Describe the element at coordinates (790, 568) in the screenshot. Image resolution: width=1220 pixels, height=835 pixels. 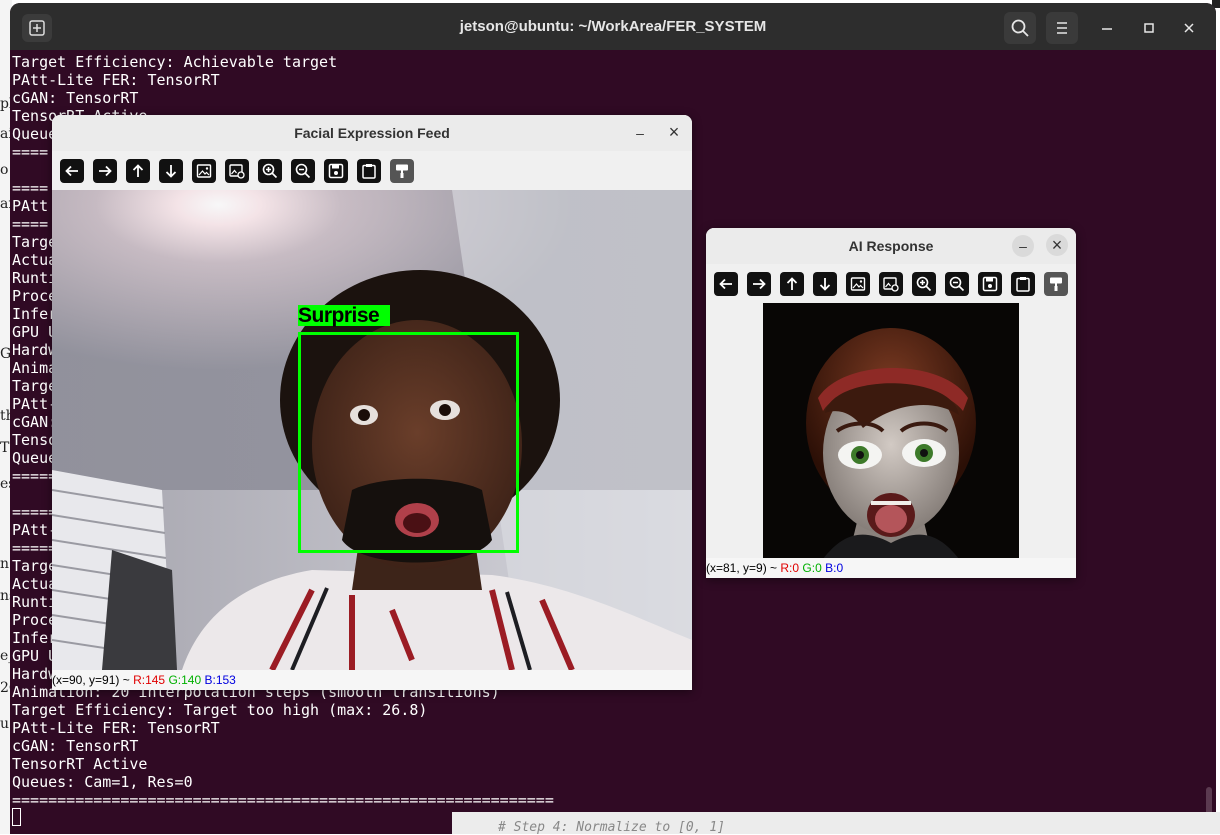
I see `pixel-red: R:0` at that location.